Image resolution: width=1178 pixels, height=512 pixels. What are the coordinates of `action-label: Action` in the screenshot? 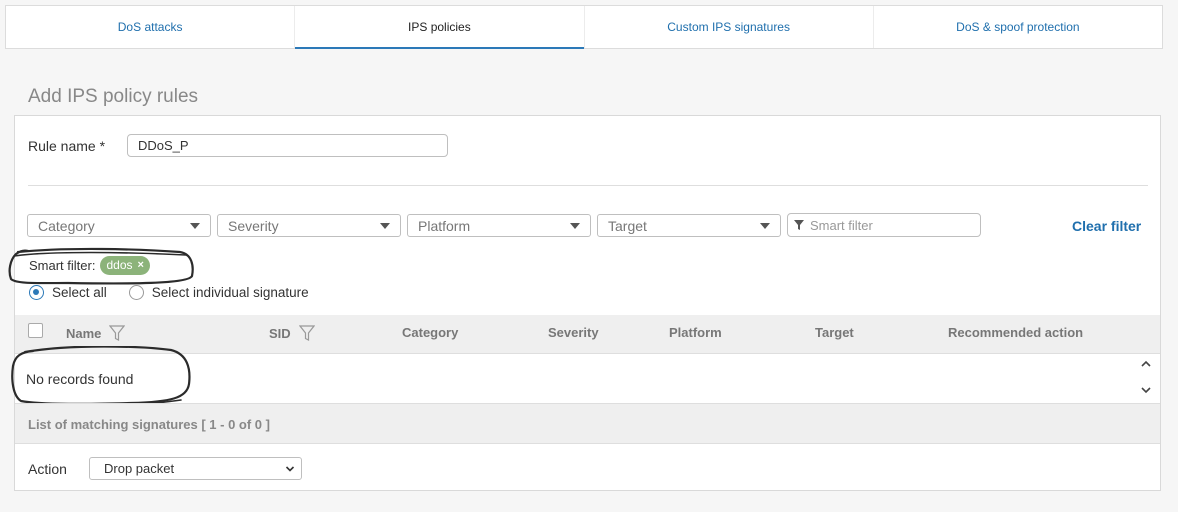 It's located at (47, 469).